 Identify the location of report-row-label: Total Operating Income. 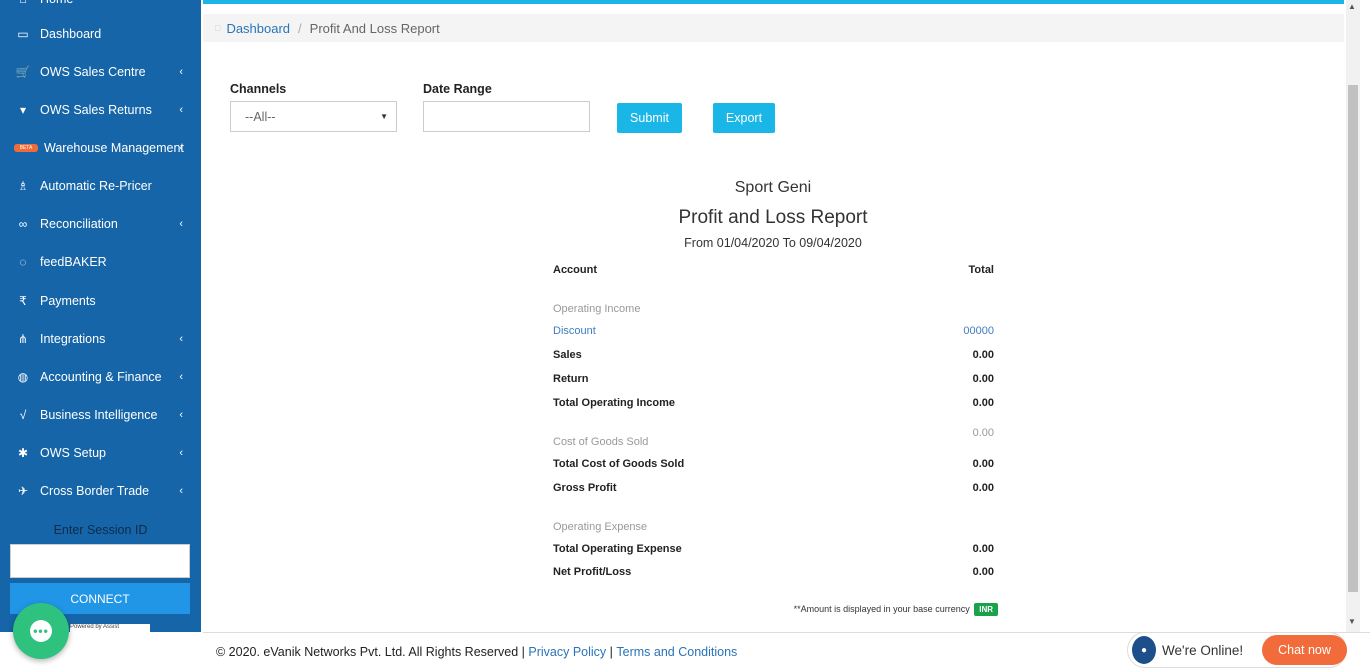
(614, 403).